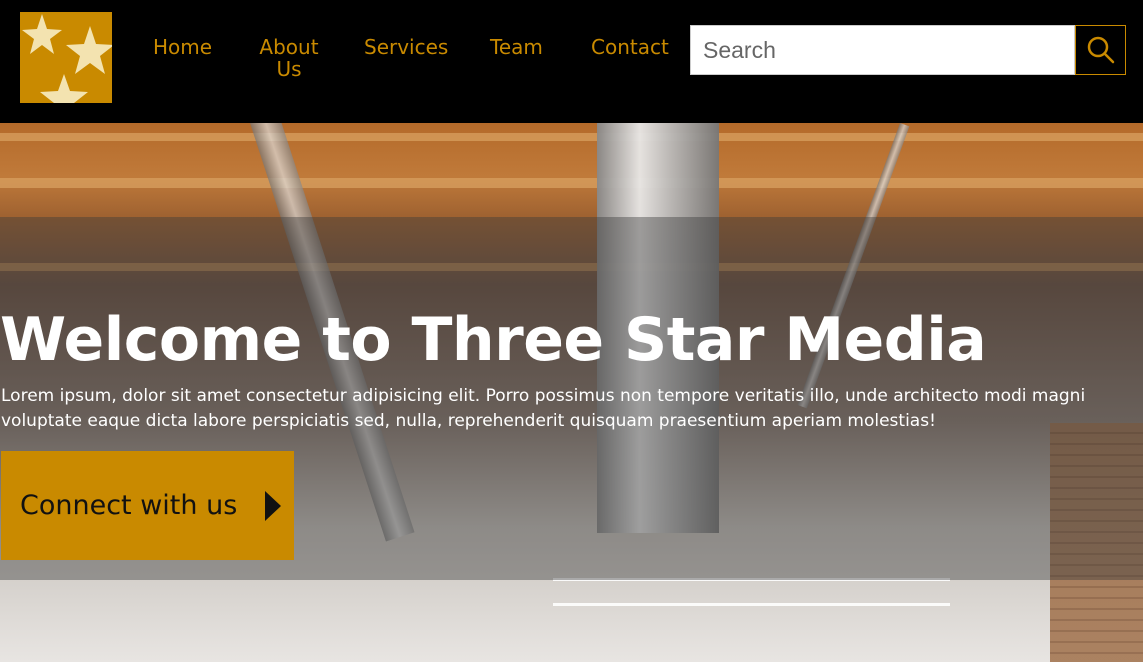 The height and width of the screenshot is (662, 1143). Describe the element at coordinates (751, 592) in the screenshot. I see `ceiling-light` at that location.